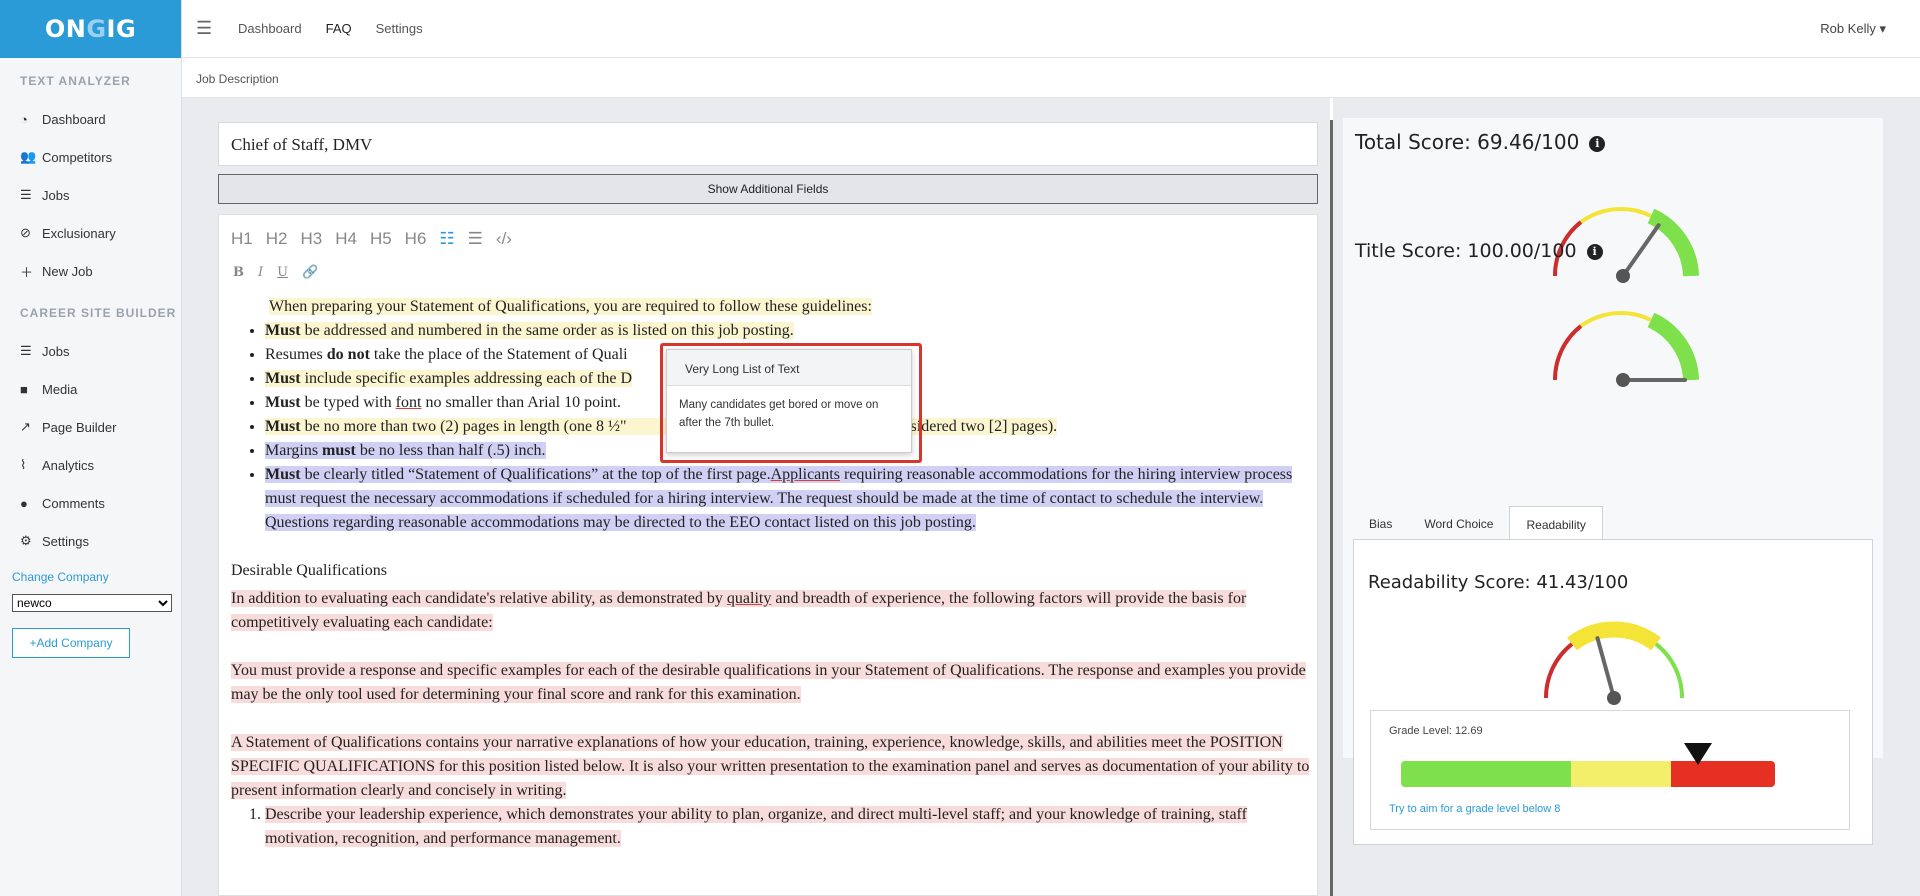 Image resolution: width=1920 pixels, height=896 pixels. Describe the element at coordinates (26, 540) in the screenshot. I see `gear-icon: ⚙` at that location.